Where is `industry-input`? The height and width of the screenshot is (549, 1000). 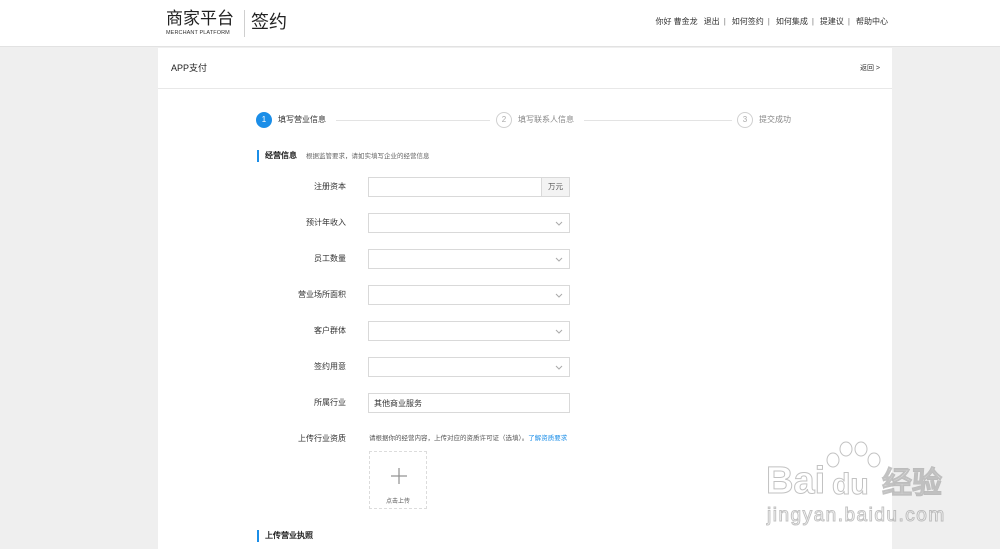
industry-input is located at coordinates (469, 403).